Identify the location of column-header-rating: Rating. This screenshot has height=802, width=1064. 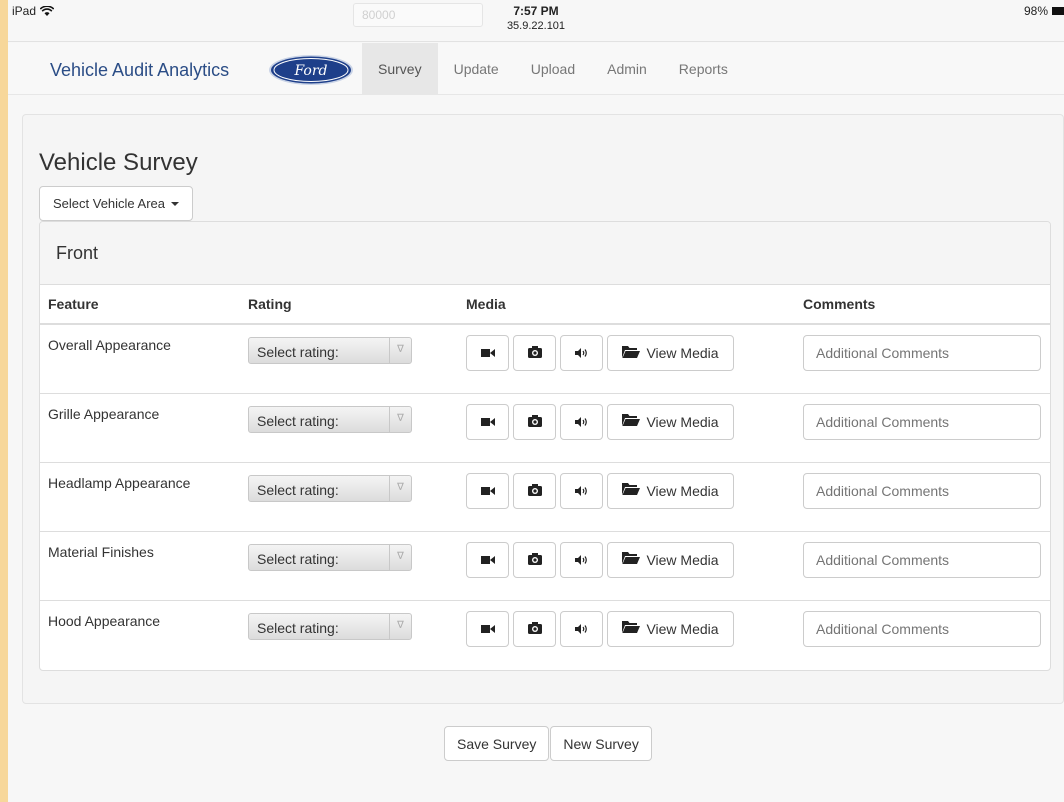
(349, 305).